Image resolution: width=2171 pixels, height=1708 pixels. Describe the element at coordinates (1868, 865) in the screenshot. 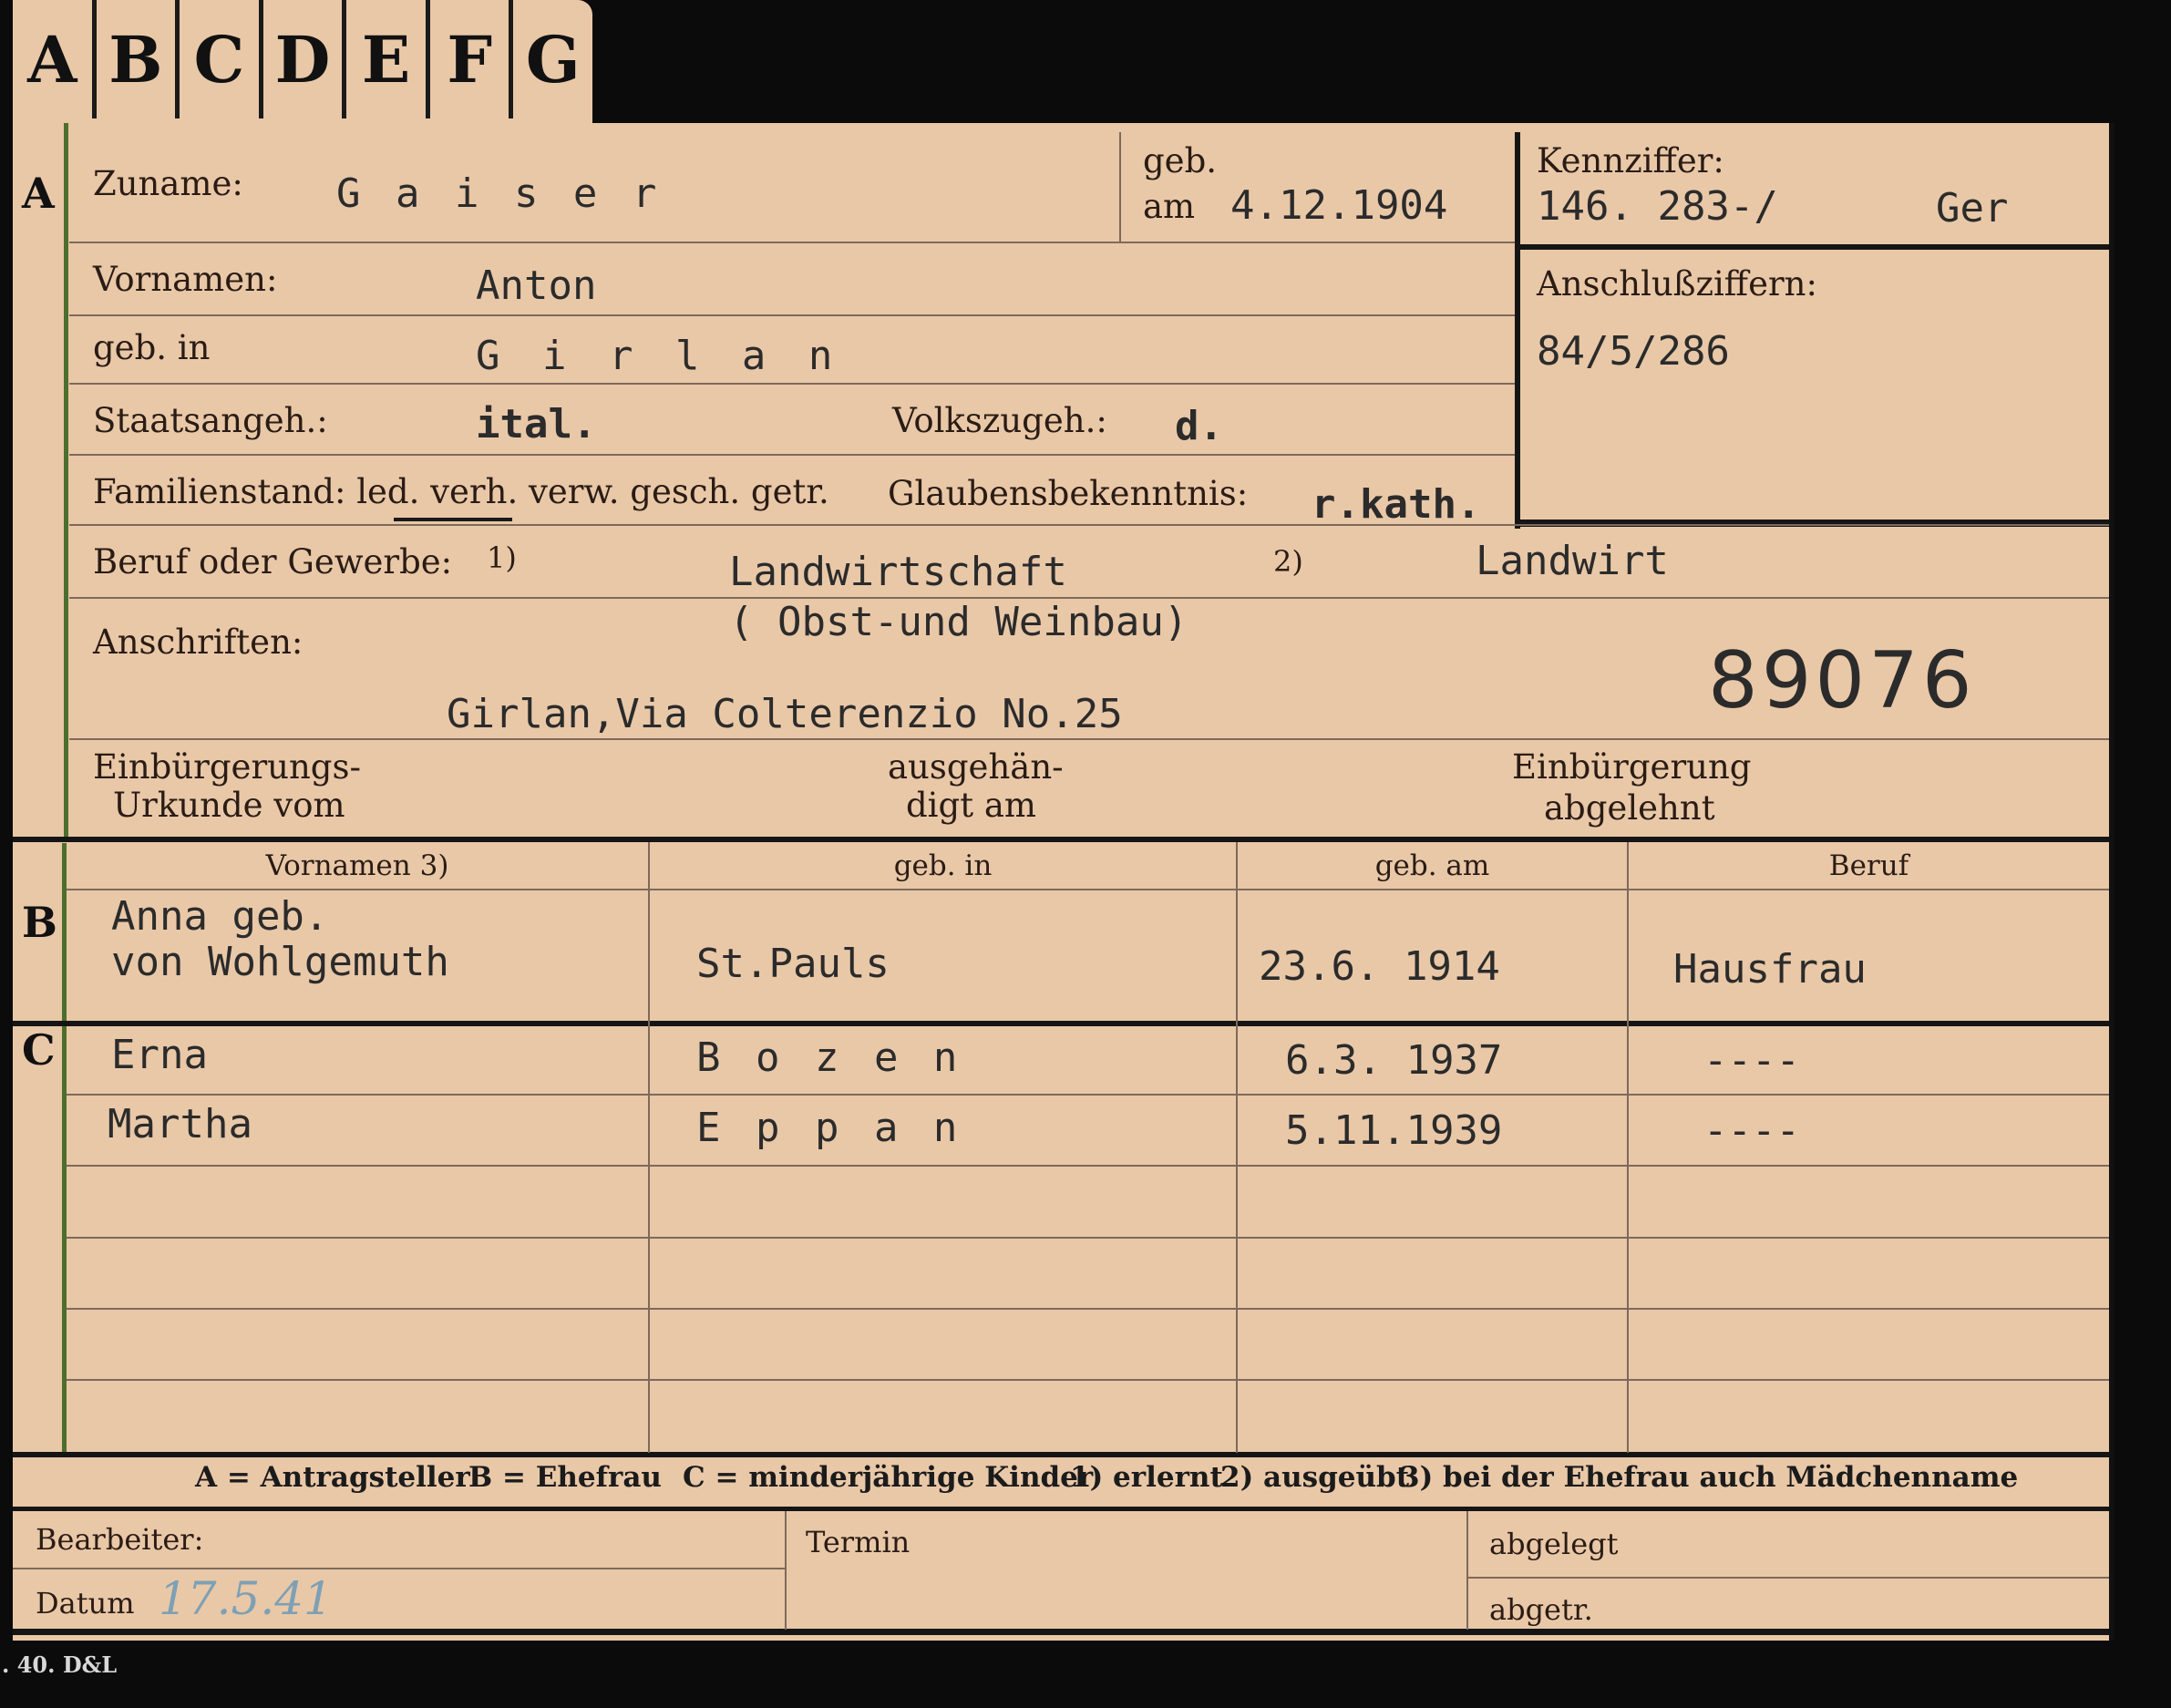

I see `col-header-beruf: Beruf` at that location.